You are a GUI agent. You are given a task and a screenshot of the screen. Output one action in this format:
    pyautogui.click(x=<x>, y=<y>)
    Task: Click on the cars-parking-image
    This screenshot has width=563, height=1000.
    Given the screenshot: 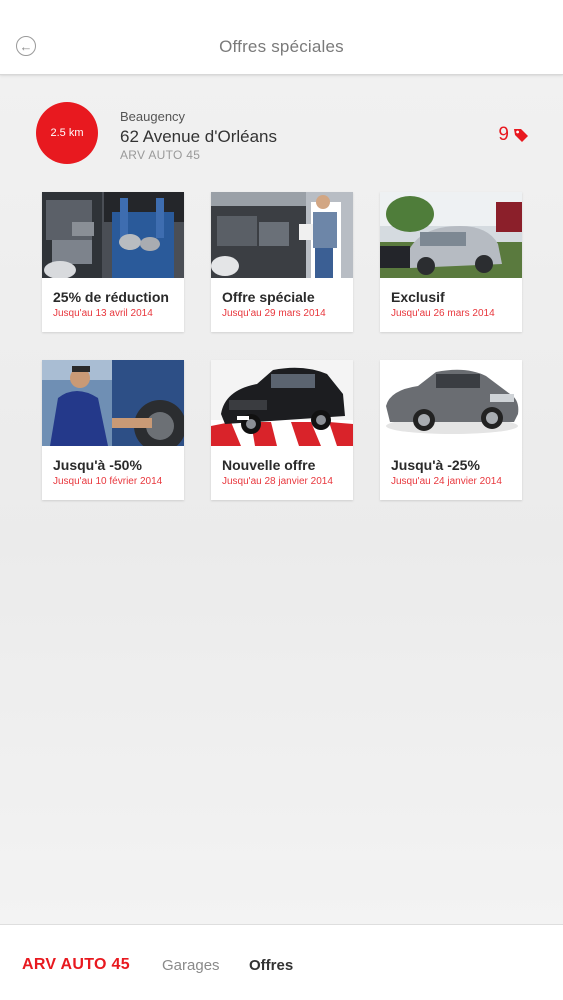 What is the action you would take?
    pyautogui.click(x=451, y=235)
    